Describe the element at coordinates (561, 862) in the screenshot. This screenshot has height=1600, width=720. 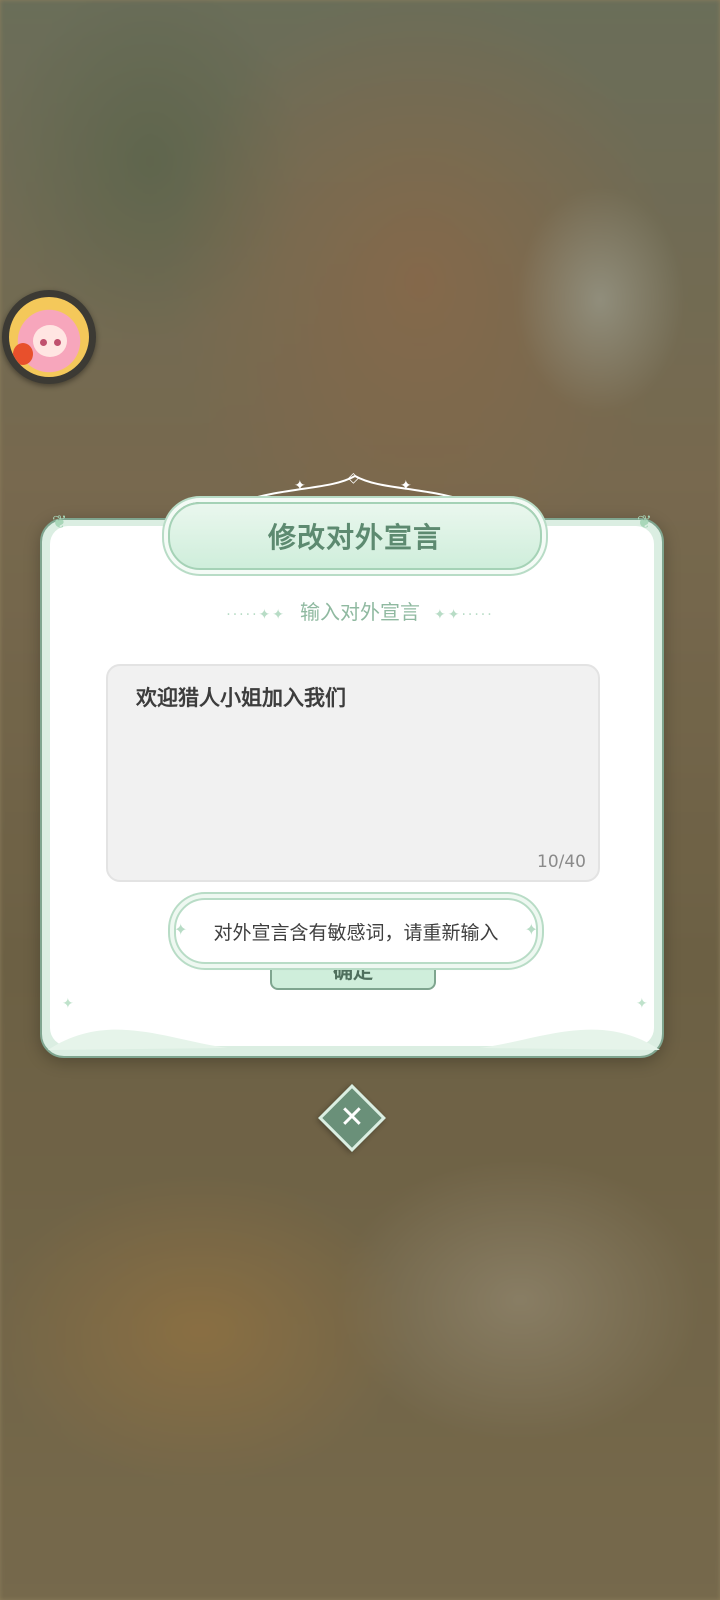
I see `character-counter: 10/40` at that location.